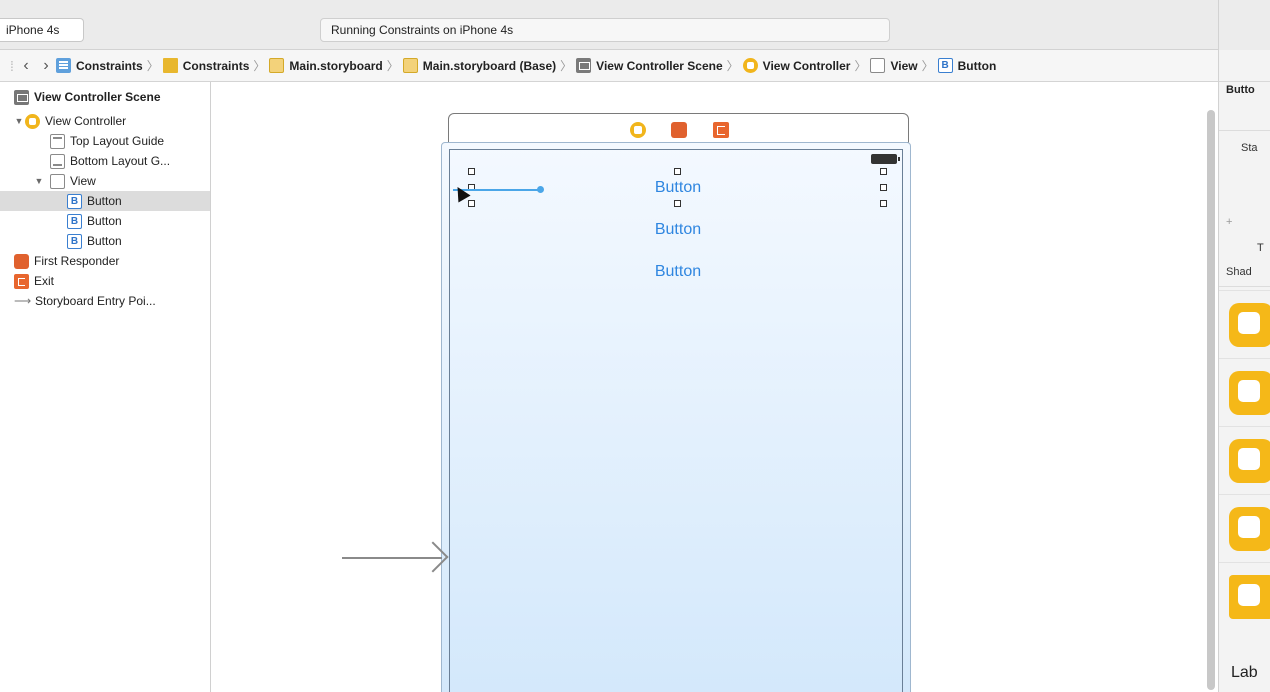 This screenshot has height=692, width=1270. What do you see at coordinates (1249, 597) in the screenshot?
I see `object-cube-library-icon` at bounding box center [1249, 597].